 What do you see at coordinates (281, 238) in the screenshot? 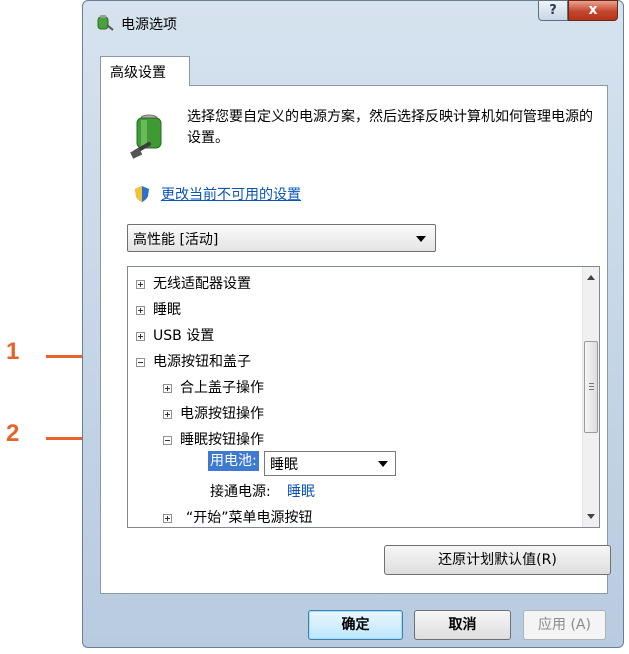
I see `power-plan-select: 高性能 [活动]` at bounding box center [281, 238].